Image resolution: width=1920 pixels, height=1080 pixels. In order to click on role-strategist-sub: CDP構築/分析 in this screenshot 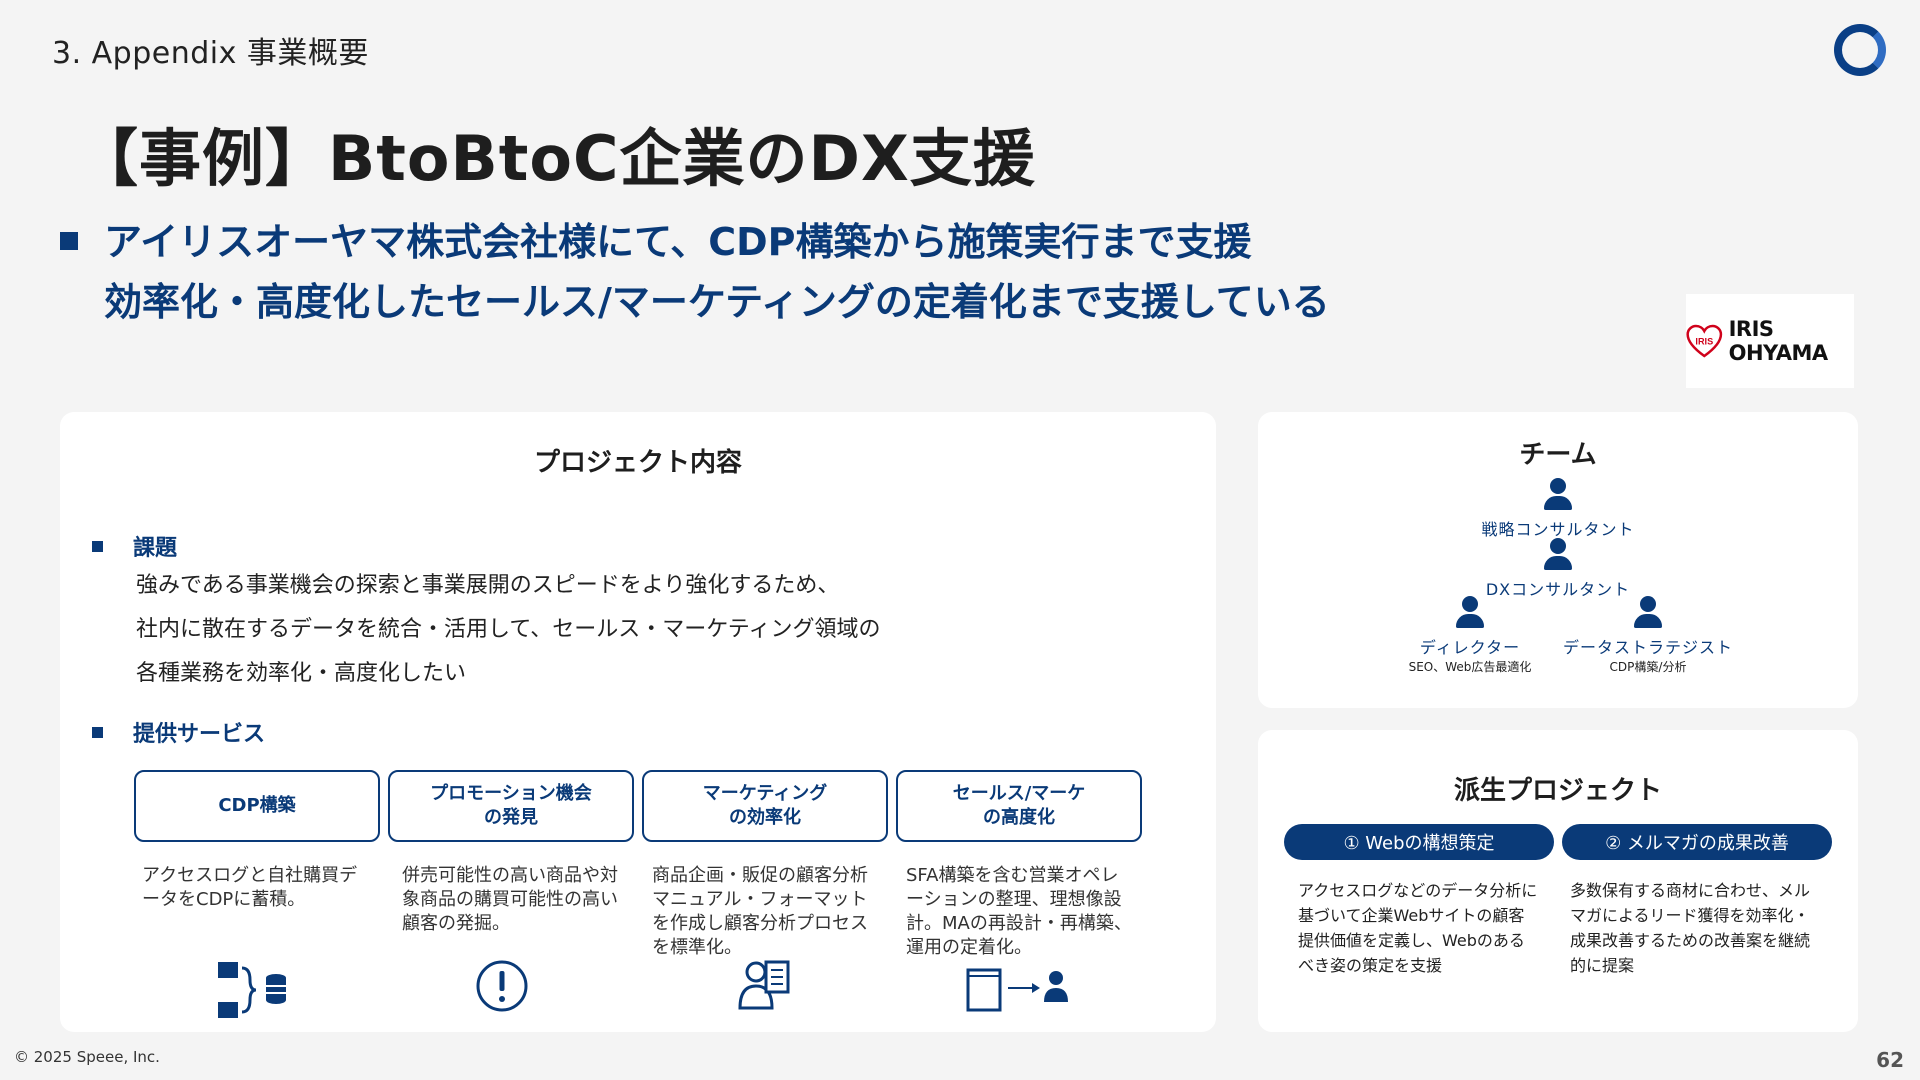, I will do `click(1648, 667)`.